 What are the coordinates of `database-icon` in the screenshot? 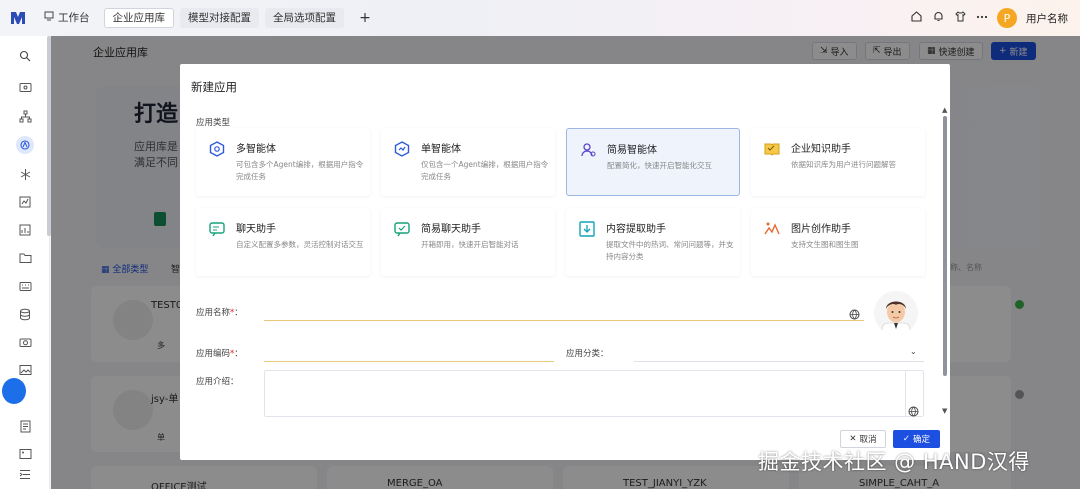 It's located at (25, 314).